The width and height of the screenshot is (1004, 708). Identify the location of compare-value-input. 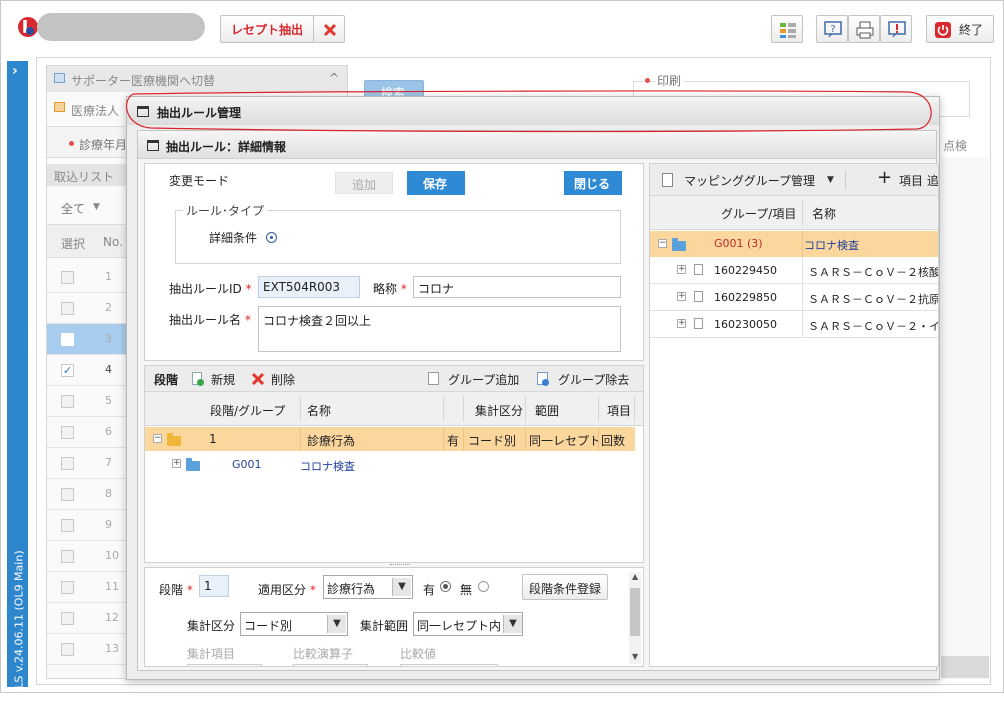
(449, 665).